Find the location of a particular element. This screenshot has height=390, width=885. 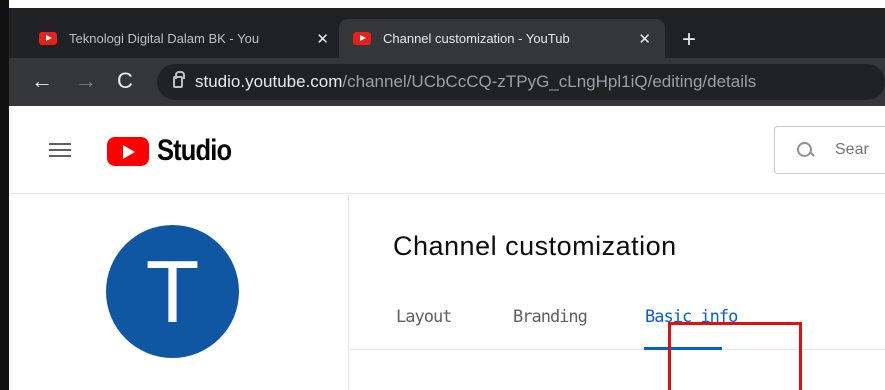

youtube-logo-icon is located at coordinates (128, 151).